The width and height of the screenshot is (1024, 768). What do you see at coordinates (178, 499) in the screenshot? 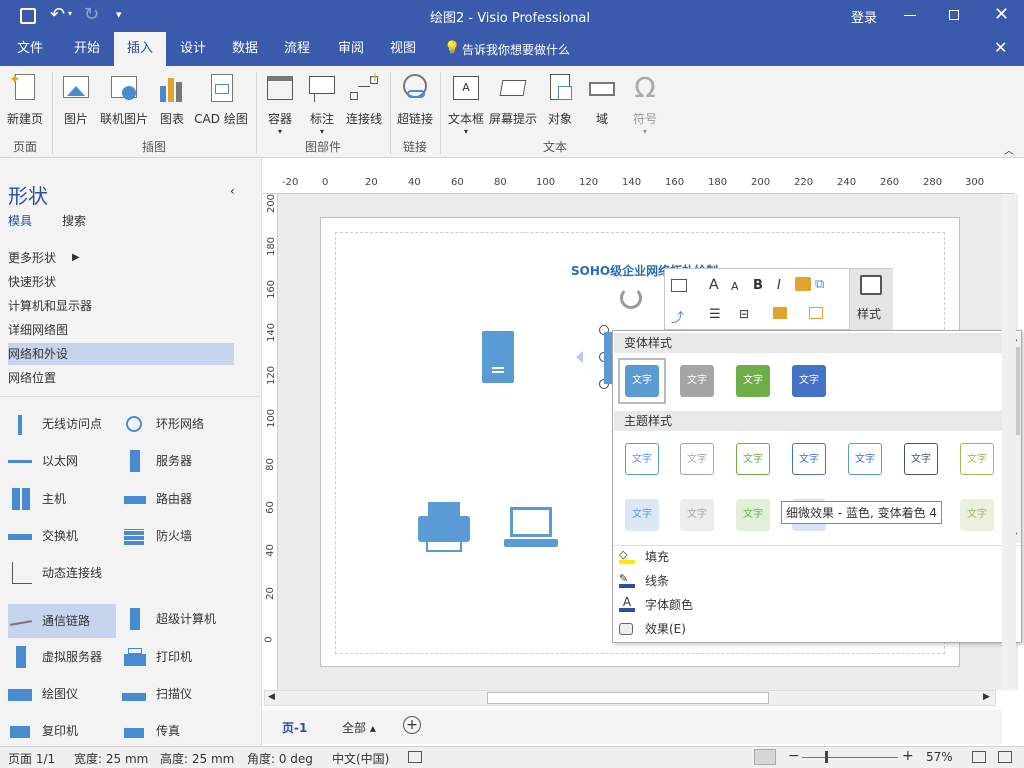
I see `shape-router: 路由器` at bounding box center [178, 499].